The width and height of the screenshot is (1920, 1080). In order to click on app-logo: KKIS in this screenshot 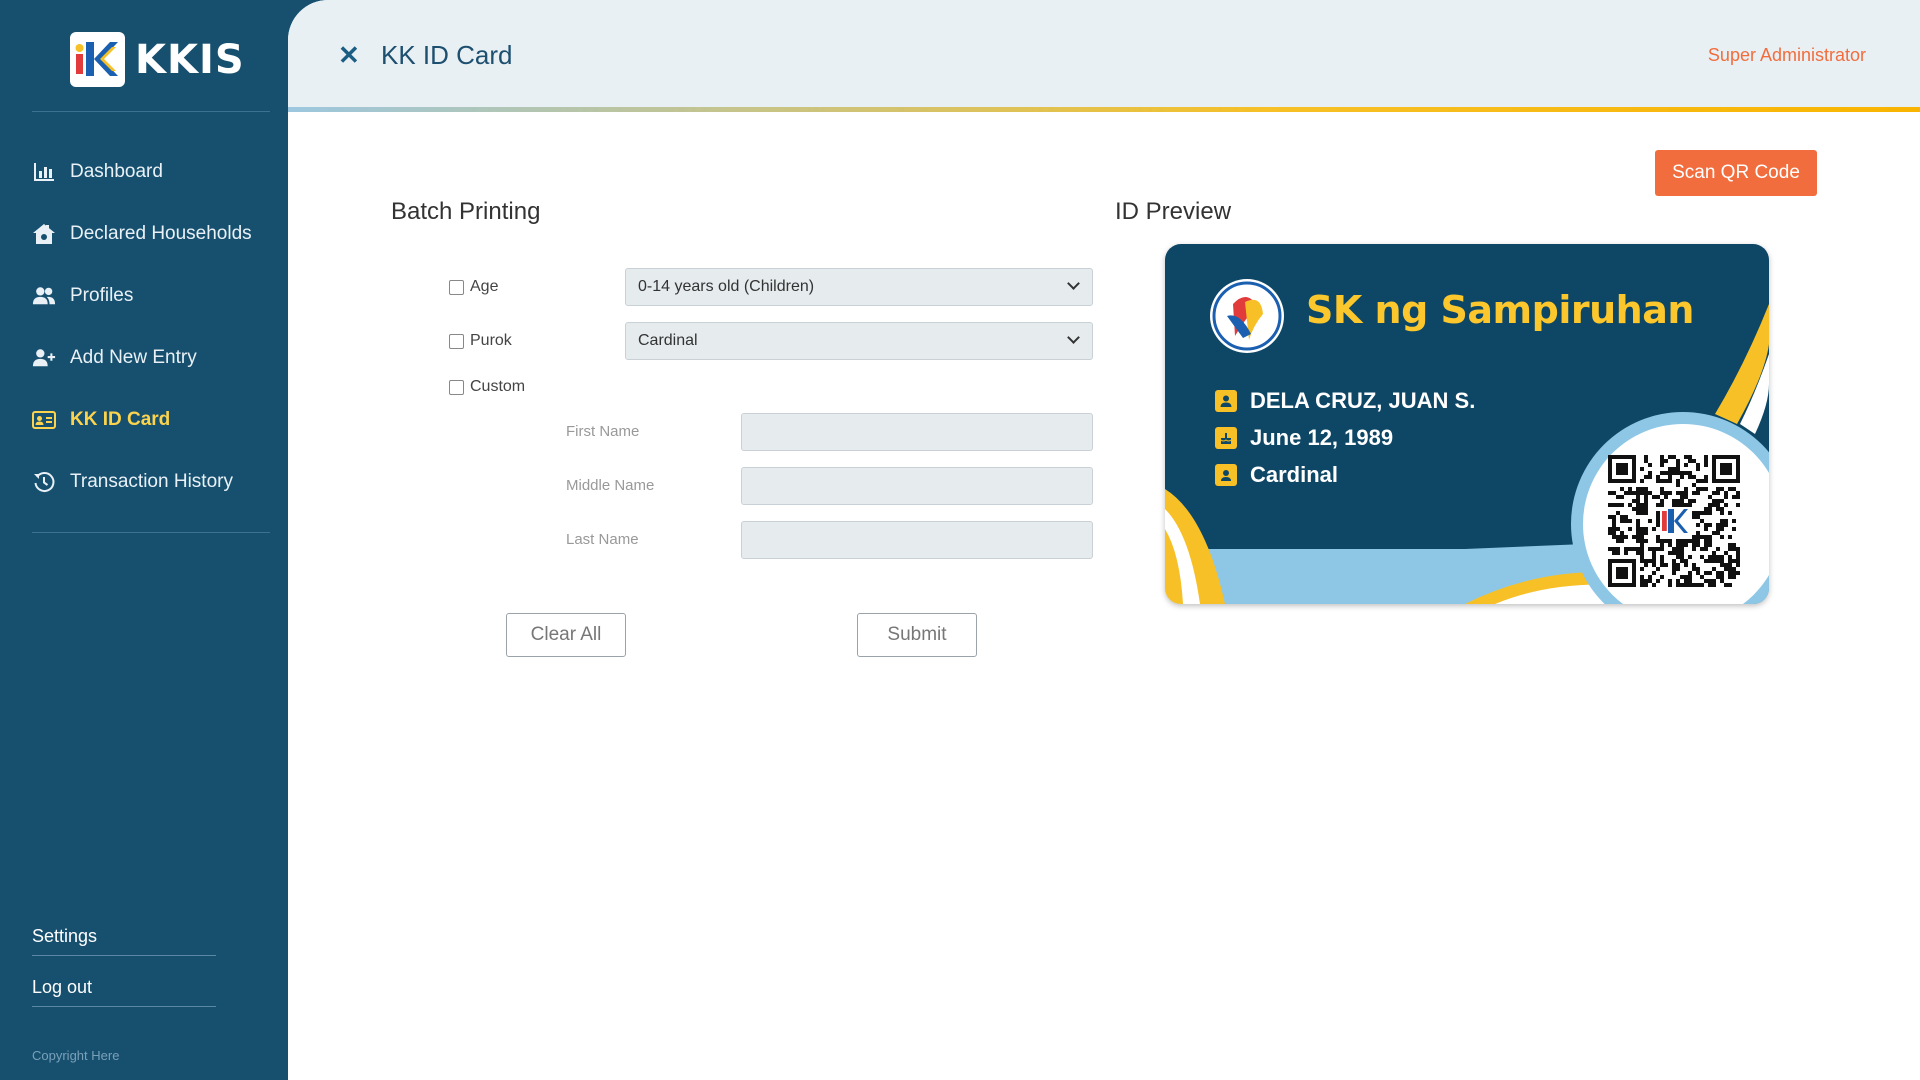, I will do `click(157, 59)`.